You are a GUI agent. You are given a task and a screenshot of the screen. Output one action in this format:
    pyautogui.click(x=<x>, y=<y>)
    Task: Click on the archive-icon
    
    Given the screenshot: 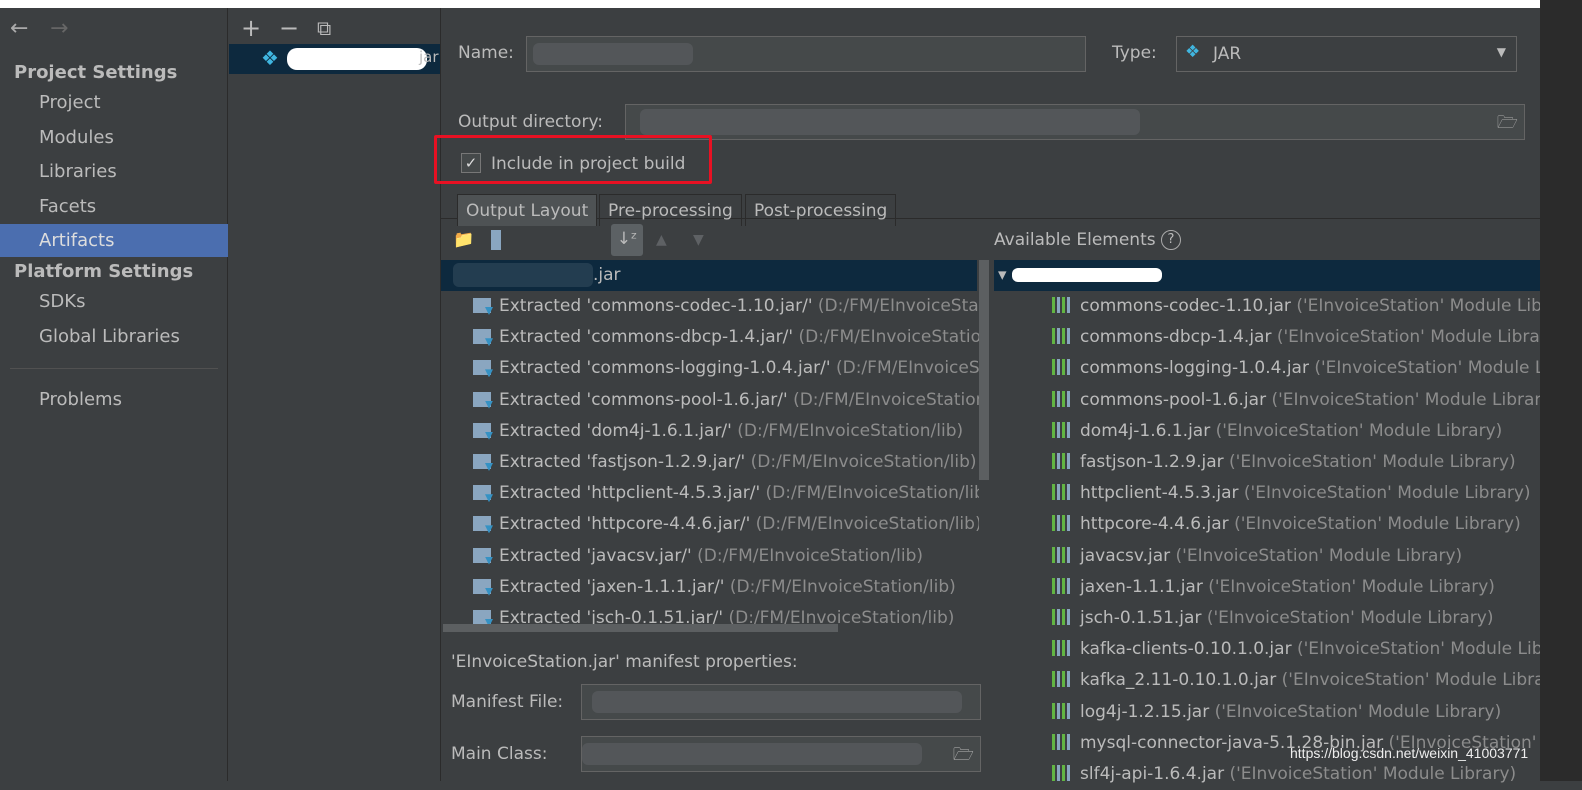 What is the action you would take?
    pyautogui.click(x=496, y=240)
    